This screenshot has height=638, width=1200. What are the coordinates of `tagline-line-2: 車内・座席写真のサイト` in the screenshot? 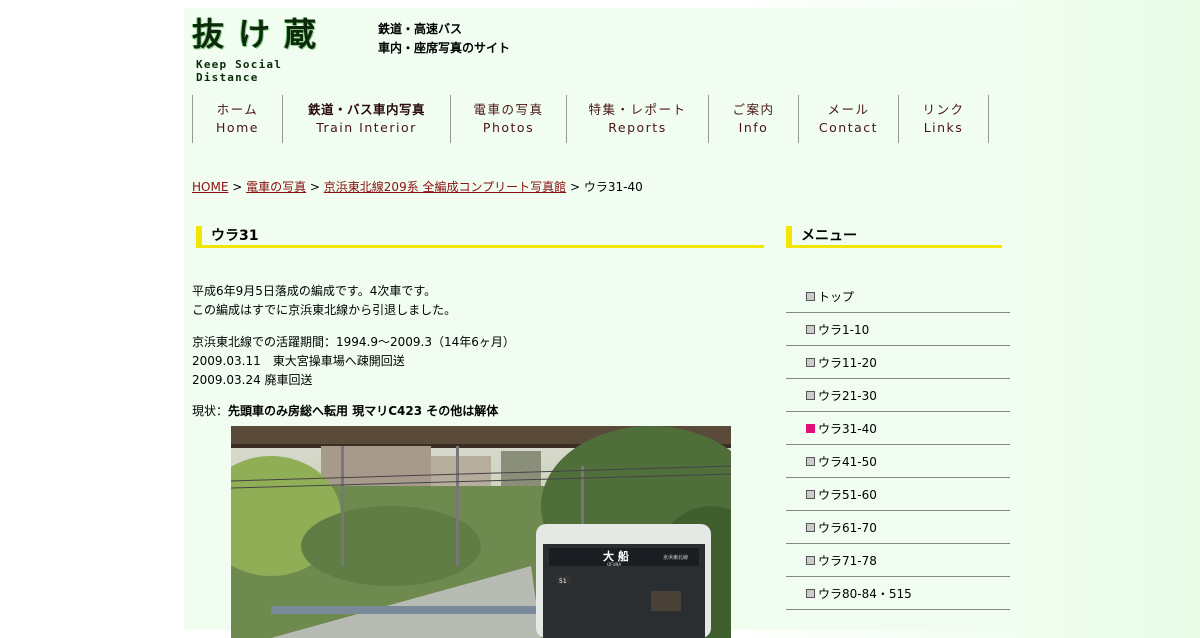 It's located at (444, 48).